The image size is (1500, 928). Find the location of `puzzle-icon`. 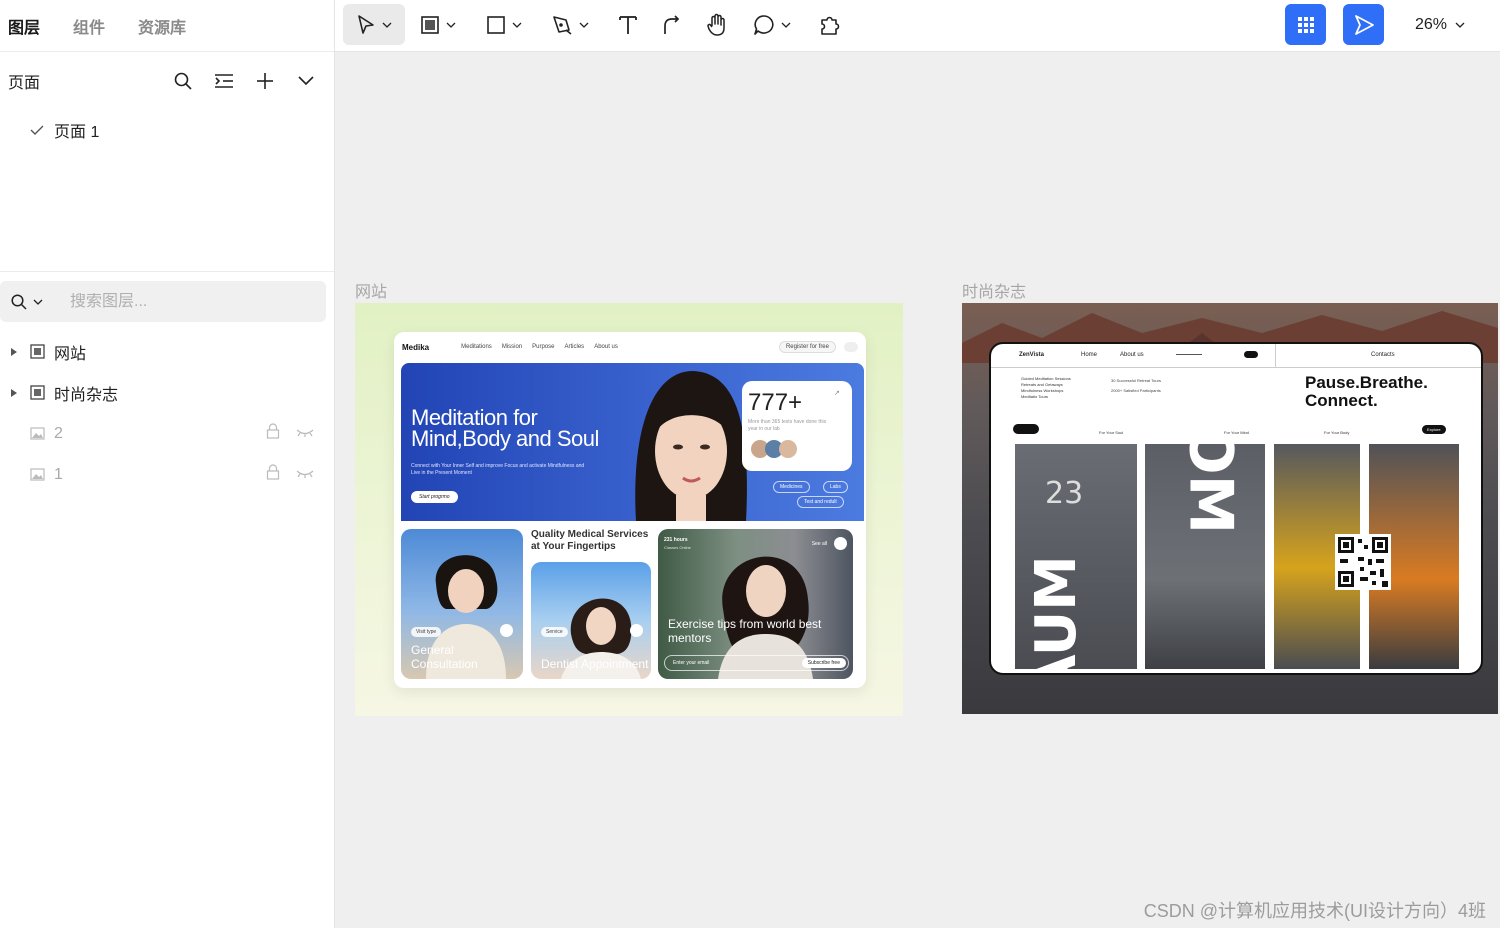

puzzle-icon is located at coordinates (830, 25).